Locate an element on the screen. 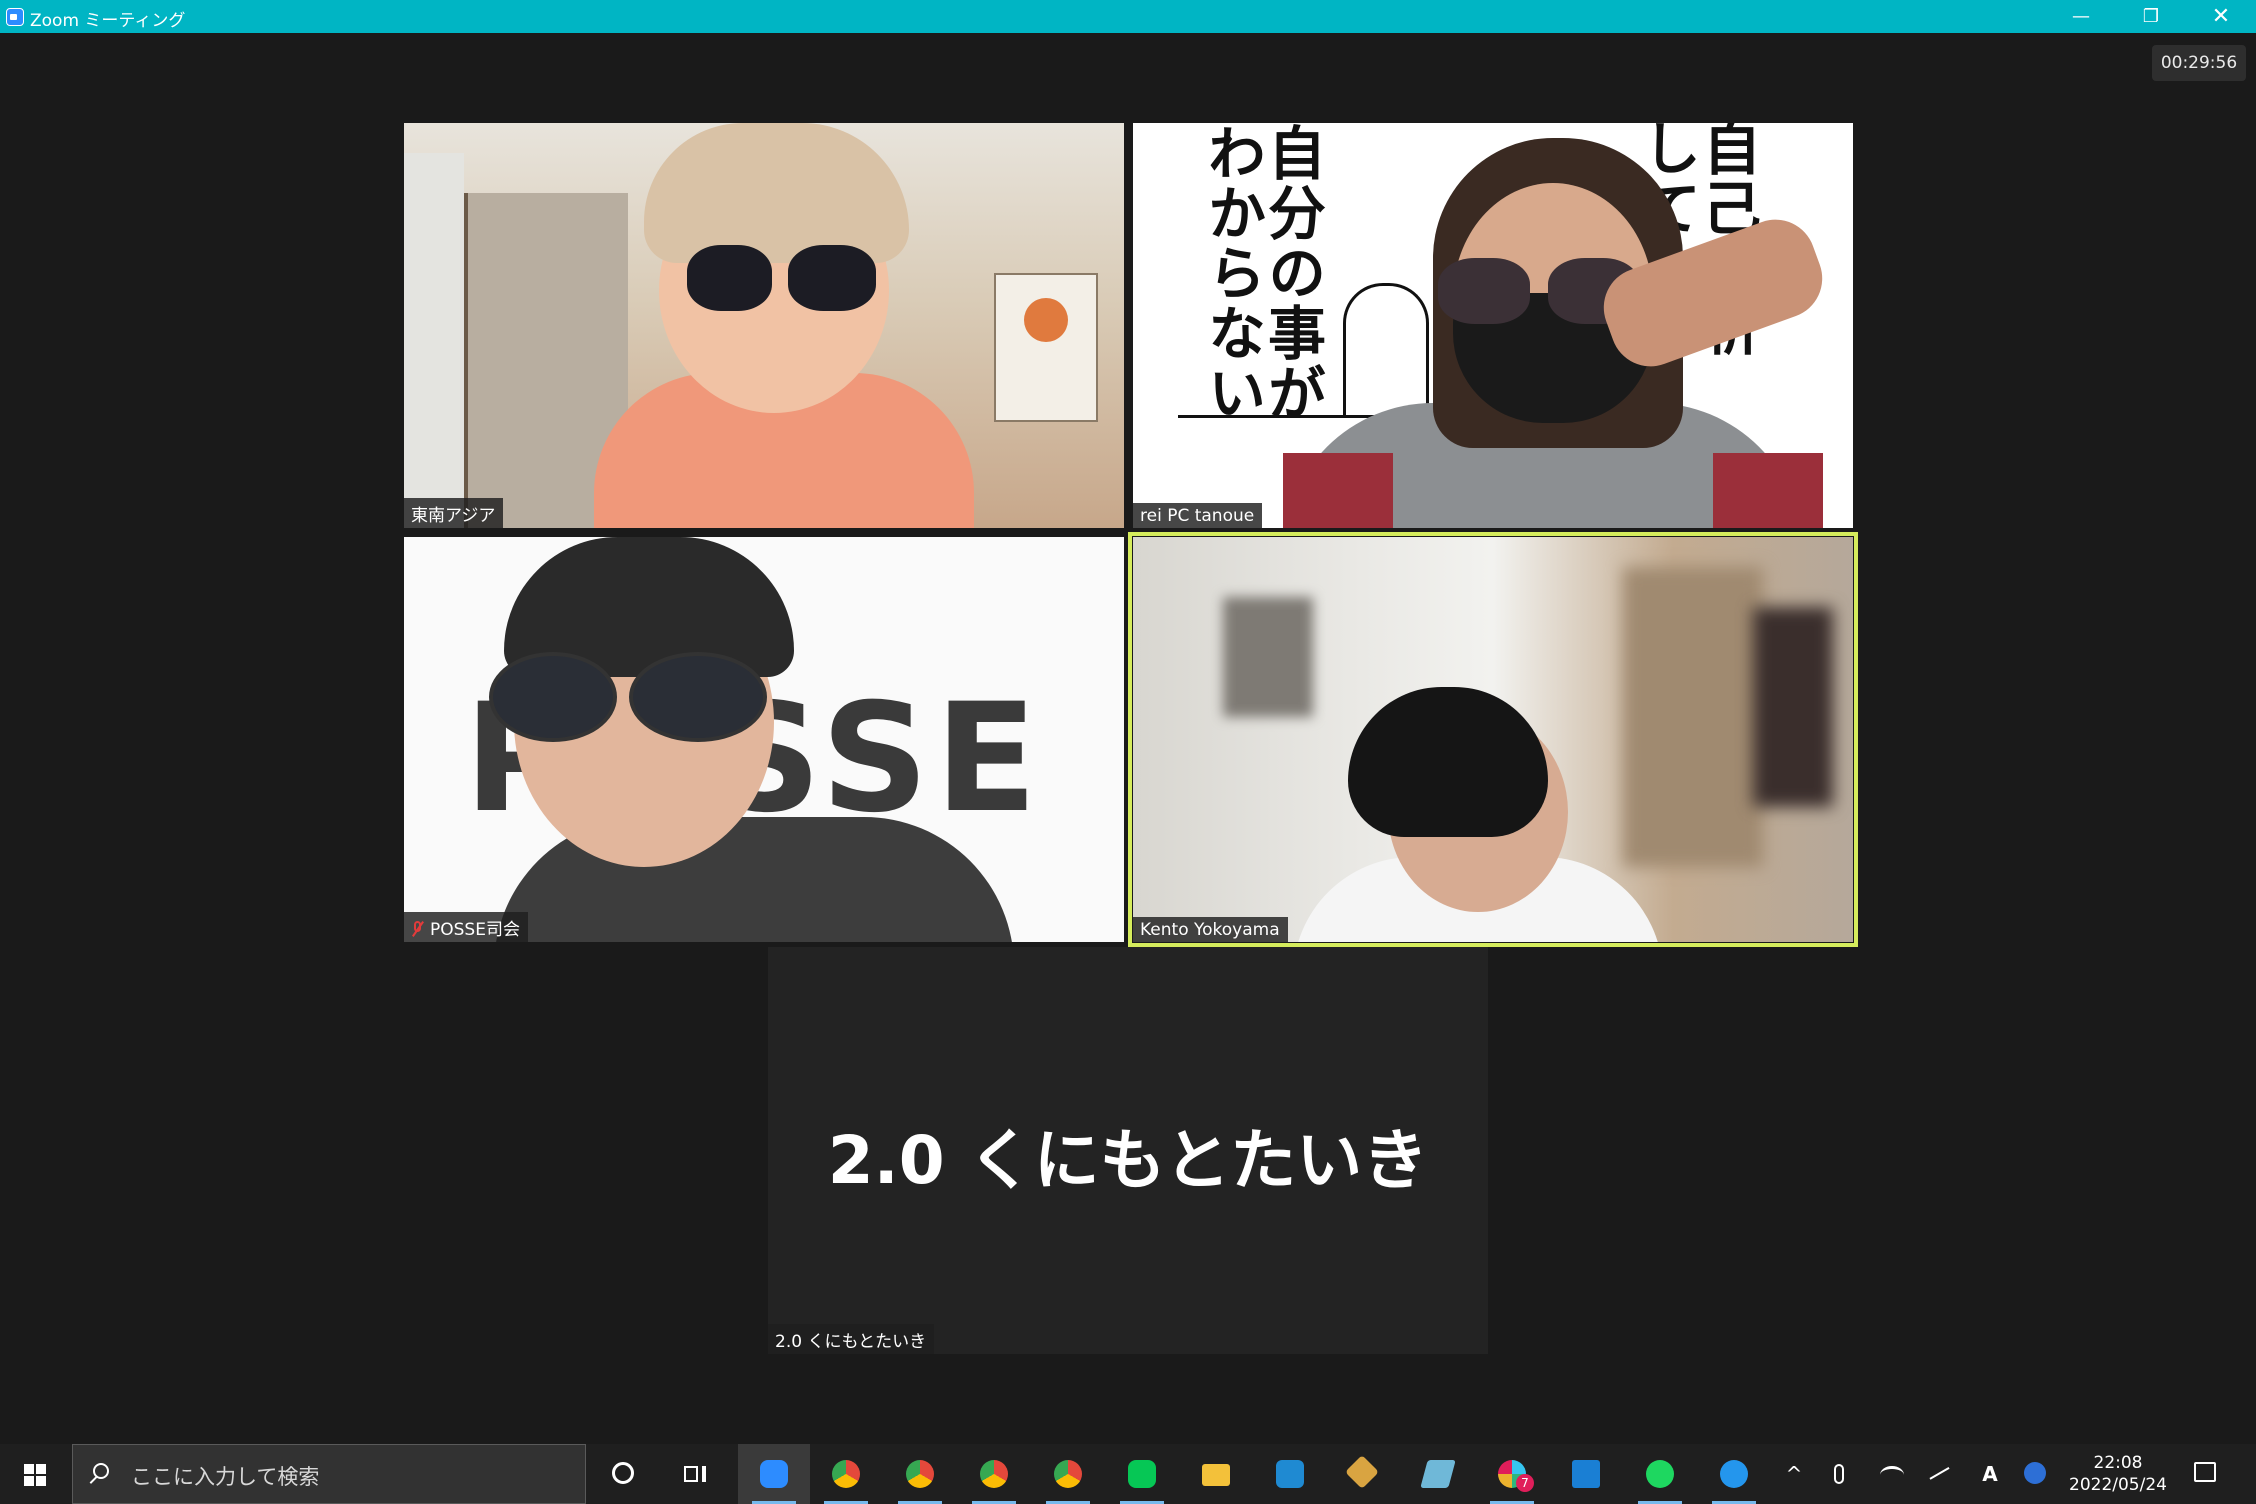 The width and height of the screenshot is (2256, 1504). participant-name: rei PC tanoue is located at coordinates (1198, 515).